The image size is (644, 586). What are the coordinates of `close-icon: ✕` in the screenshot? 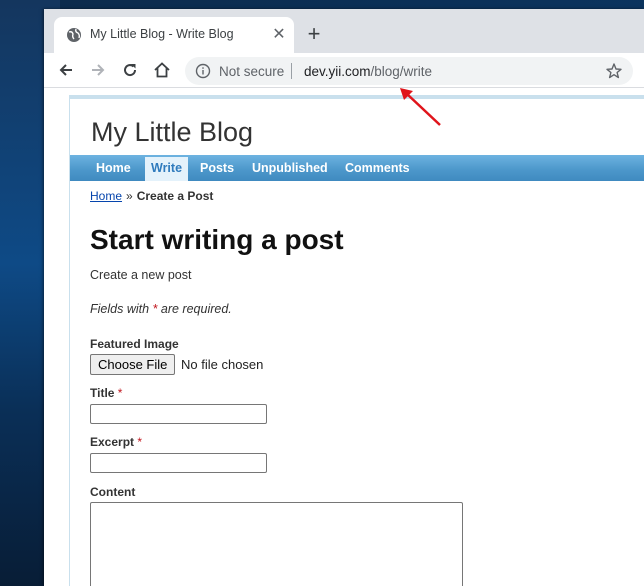 It's located at (279, 35).